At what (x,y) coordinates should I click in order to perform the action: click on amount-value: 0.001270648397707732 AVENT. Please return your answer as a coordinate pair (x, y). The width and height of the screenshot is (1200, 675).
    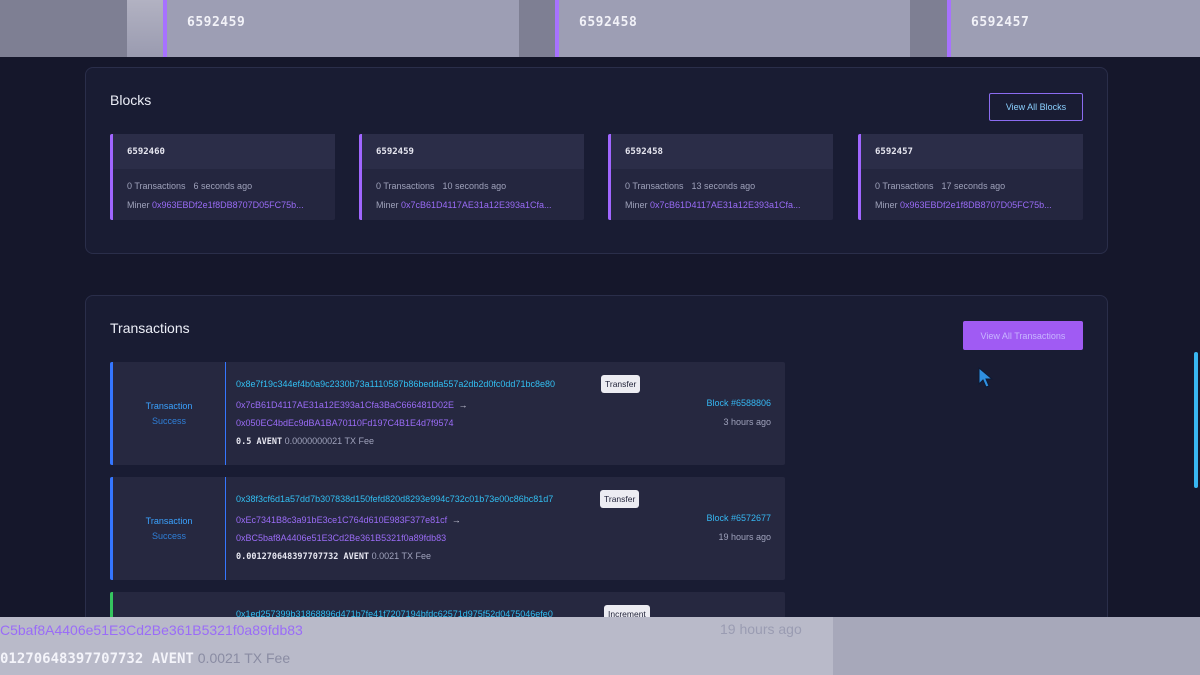
    Looking at the image, I should click on (303, 557).